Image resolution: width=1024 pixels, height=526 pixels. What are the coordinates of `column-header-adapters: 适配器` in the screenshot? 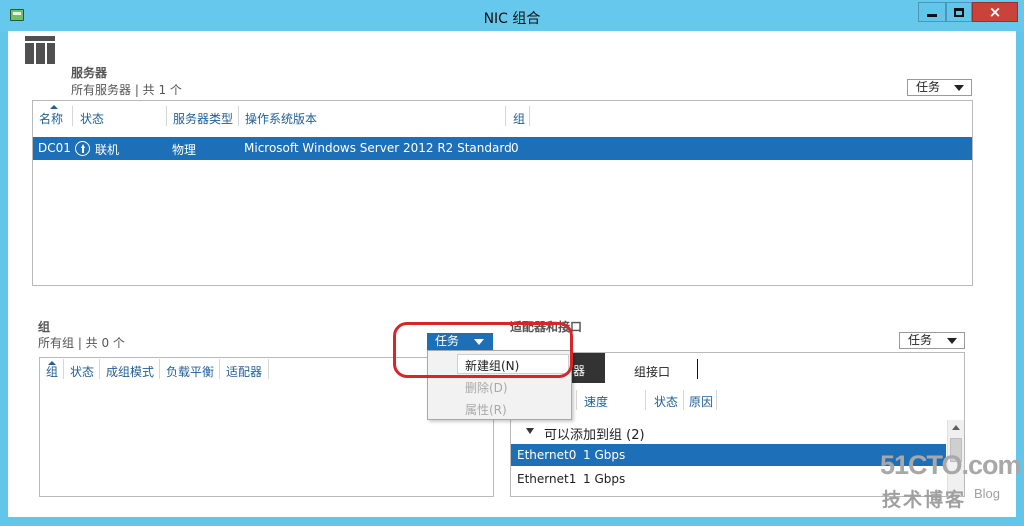 It's located at (244, 371).